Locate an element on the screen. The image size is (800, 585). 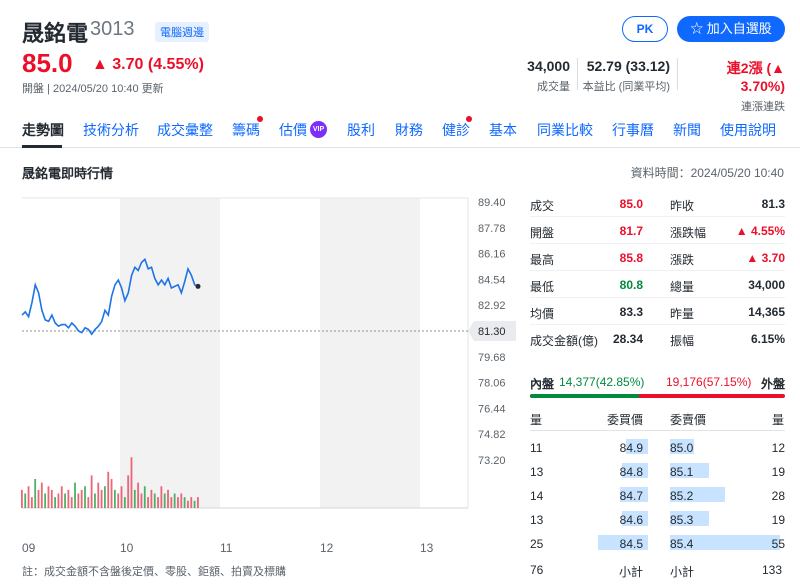
quote-row: 成交金額(億) 28.34 振幅 6.15% is located at coordinates (657, 345).